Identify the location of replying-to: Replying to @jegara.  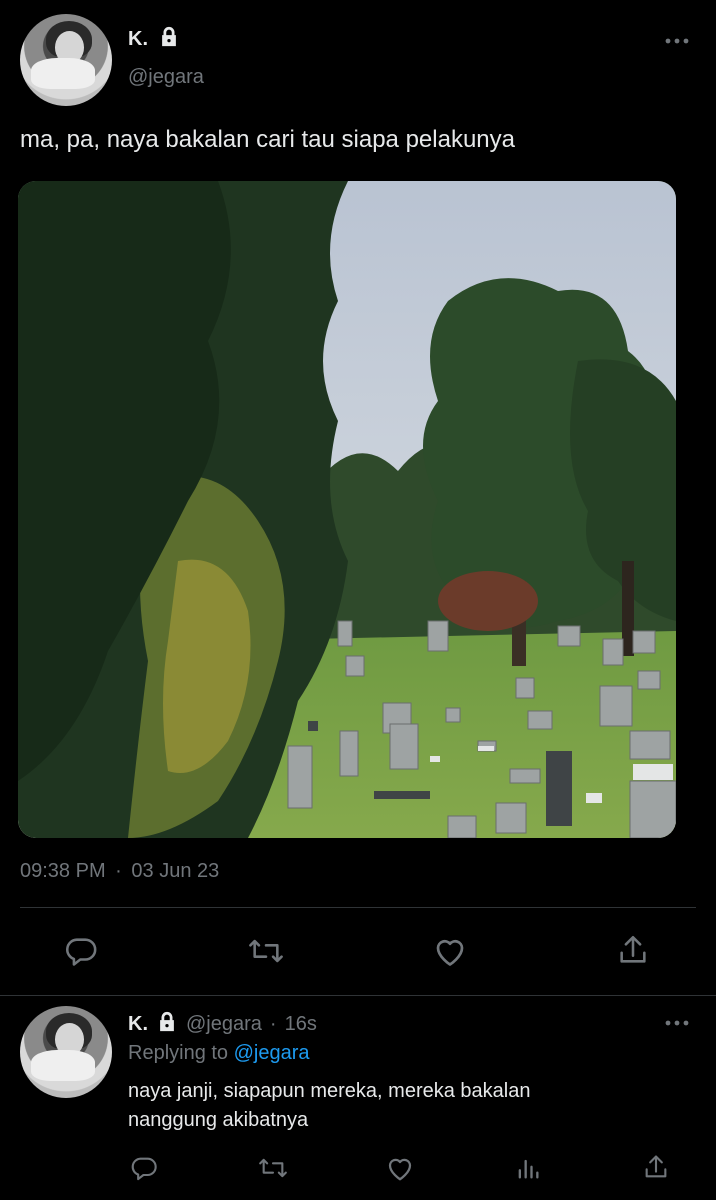
(219, 1053).